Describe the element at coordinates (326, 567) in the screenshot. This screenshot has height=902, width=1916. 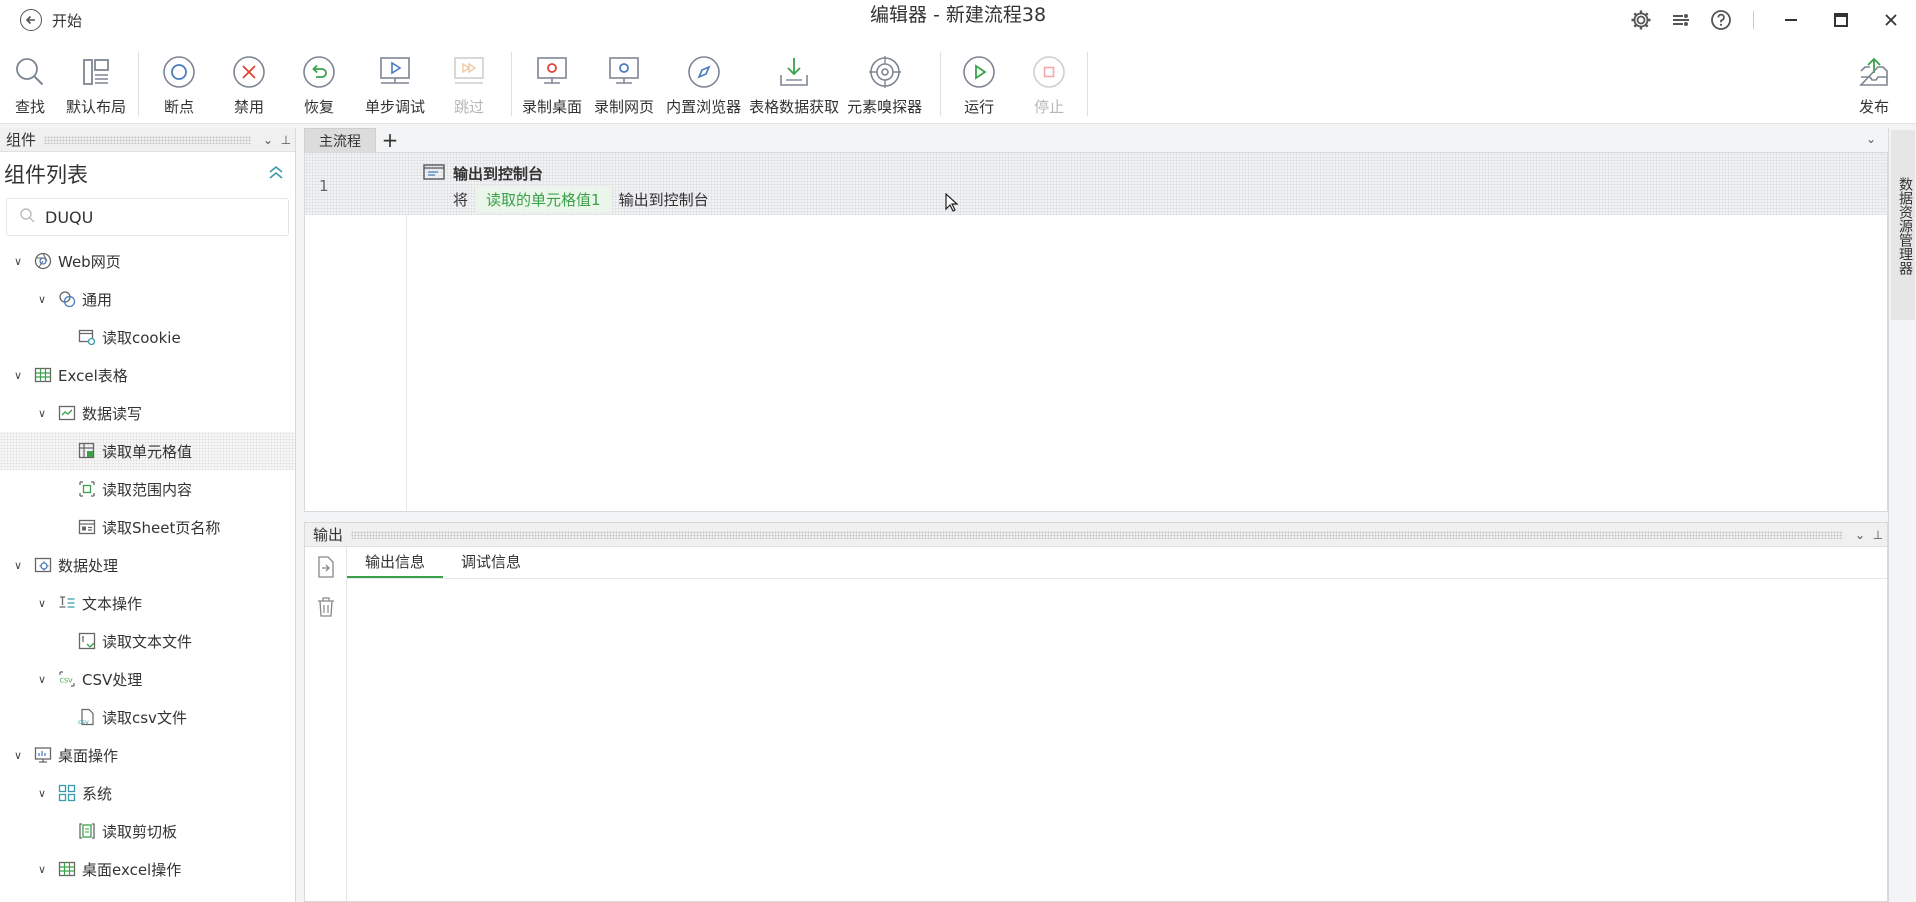
I see `export-log-icon` at that location.